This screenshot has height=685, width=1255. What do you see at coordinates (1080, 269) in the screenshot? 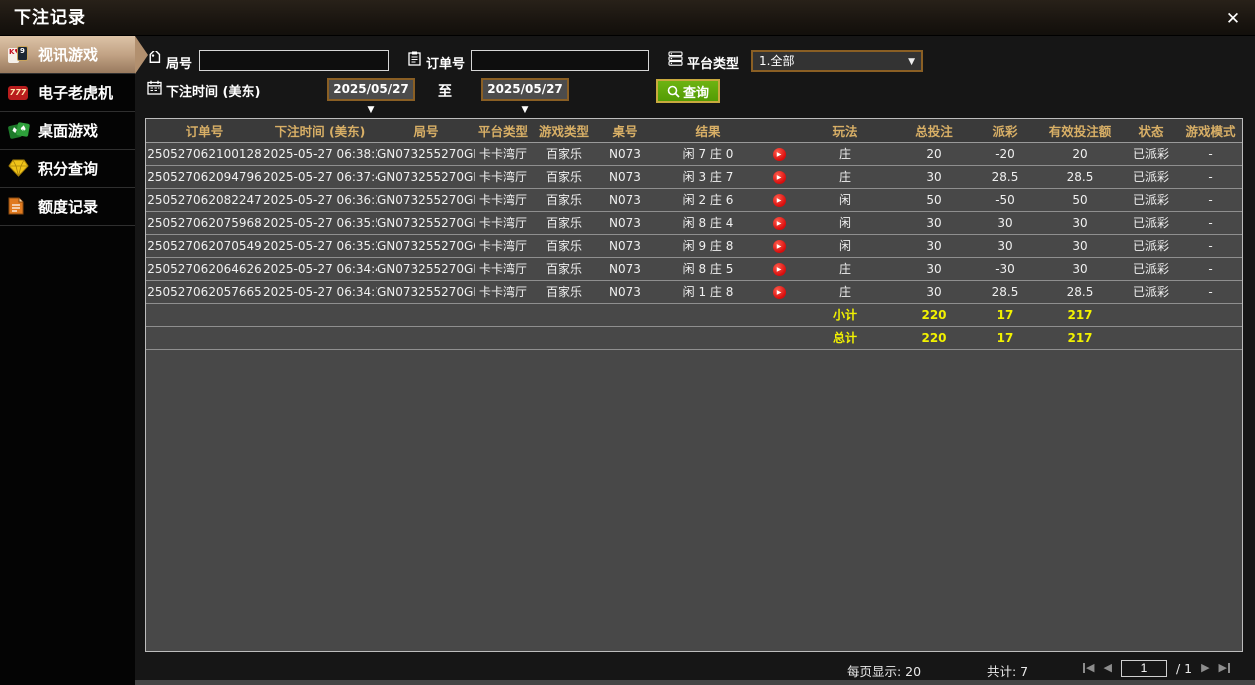
I see `cell-valid: 30` at bounding box center [1080, 269].